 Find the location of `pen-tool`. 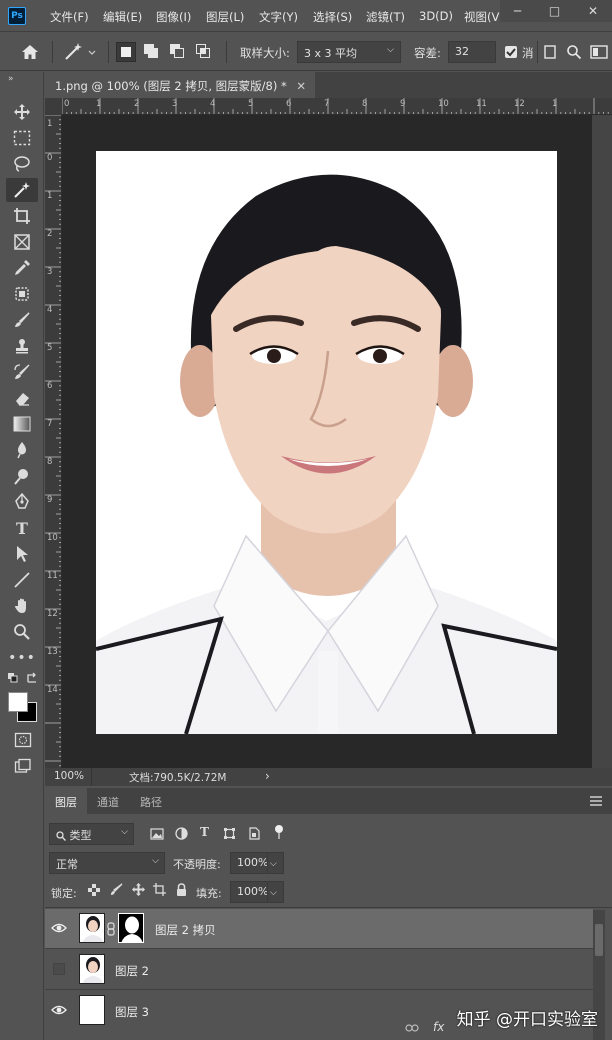

pen-tool is located at coordinates (22, 502).